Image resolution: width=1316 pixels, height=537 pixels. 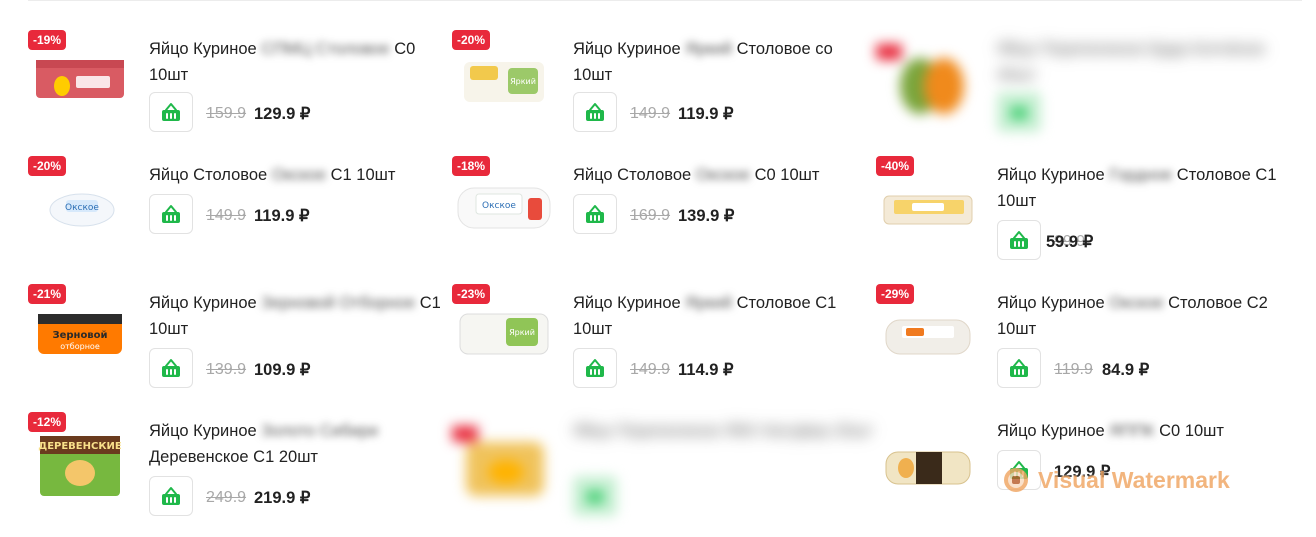 What do you see at coordinates (471, 166) in the screenshot?
I see `discount-badge: -18%` at bounding box center [471, 166].